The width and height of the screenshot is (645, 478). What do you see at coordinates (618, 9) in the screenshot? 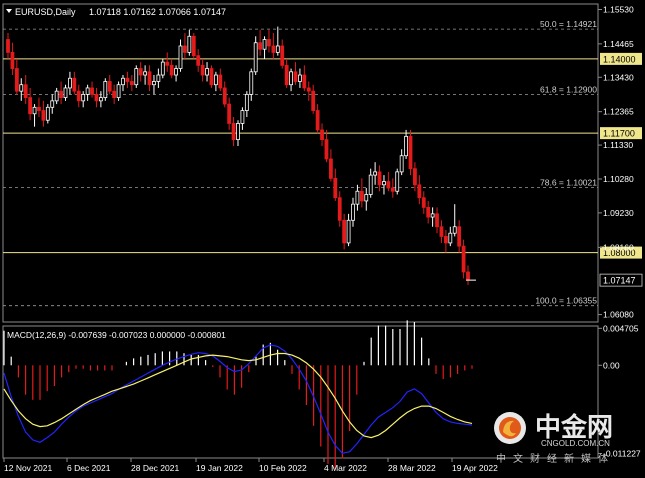
I see `price-axis-label: 1.15530` at bounding box center [618, 9].